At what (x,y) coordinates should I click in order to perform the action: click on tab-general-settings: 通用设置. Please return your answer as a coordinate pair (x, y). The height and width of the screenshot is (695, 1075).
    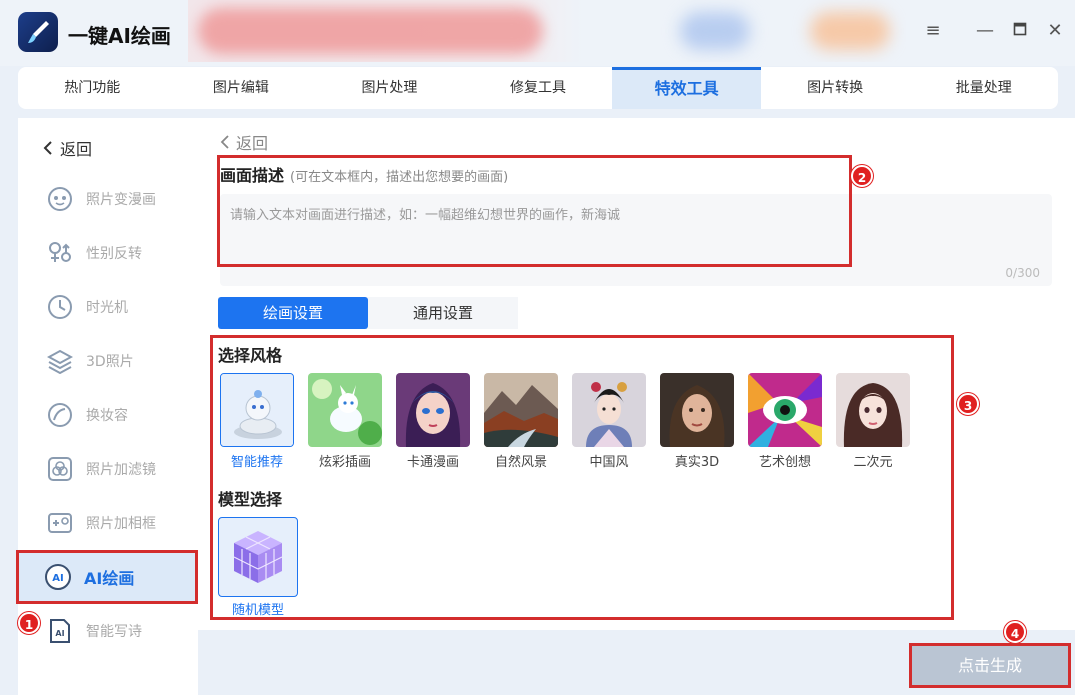
    Looking at the image, I should click on (443, 313).